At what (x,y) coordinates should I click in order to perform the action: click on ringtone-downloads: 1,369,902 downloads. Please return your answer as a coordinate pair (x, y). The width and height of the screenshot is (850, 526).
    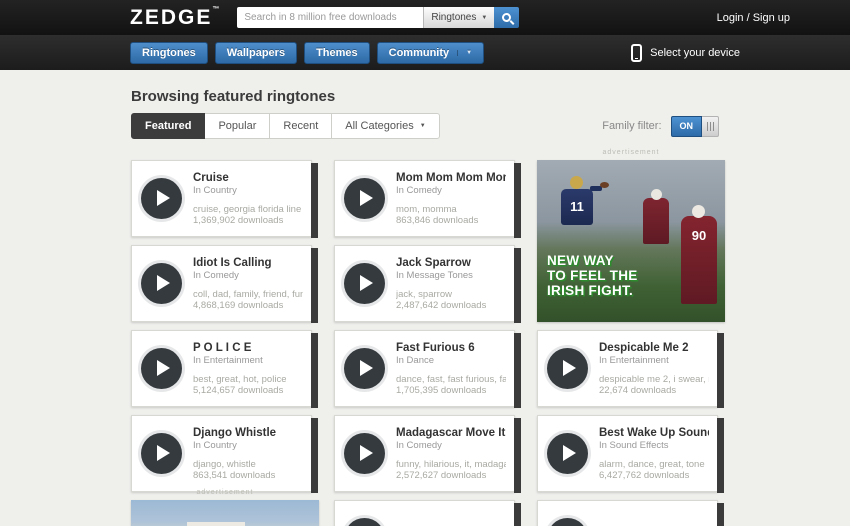
    Looking at the image, I should click on (238, 220).